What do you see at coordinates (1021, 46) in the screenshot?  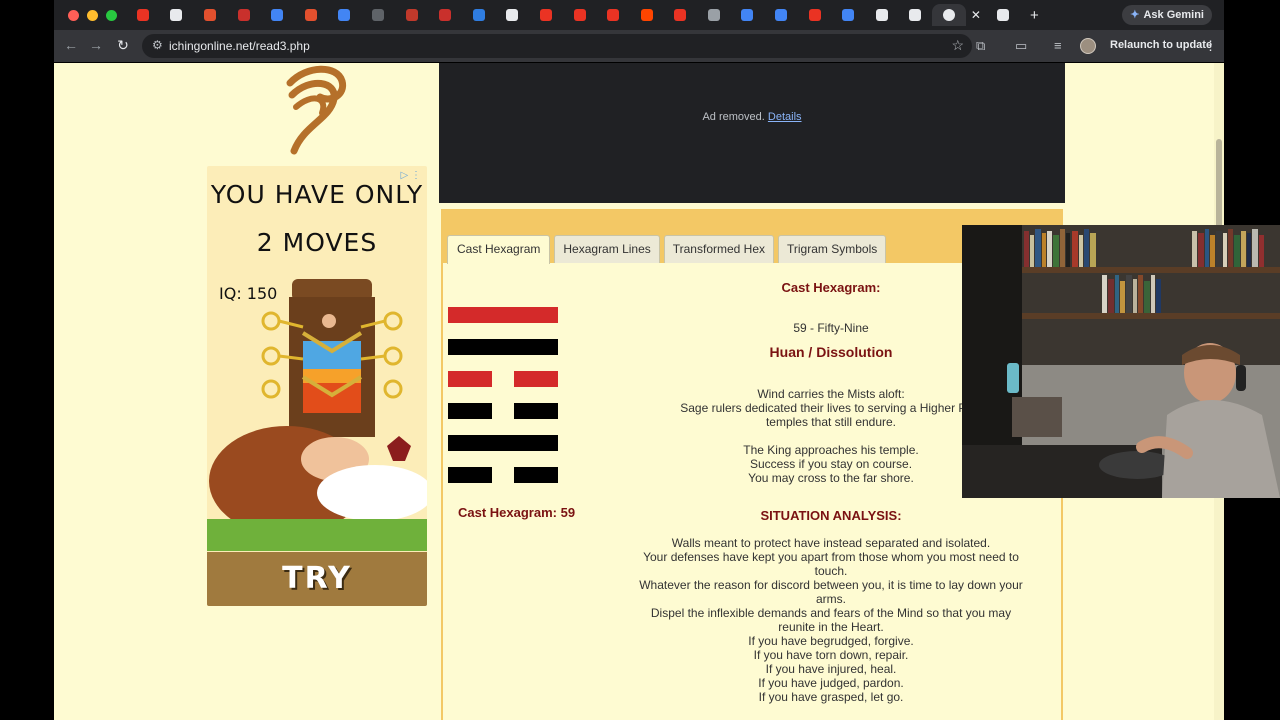 I see `cast-icon: ▭` at bounding box center [1021, 46].